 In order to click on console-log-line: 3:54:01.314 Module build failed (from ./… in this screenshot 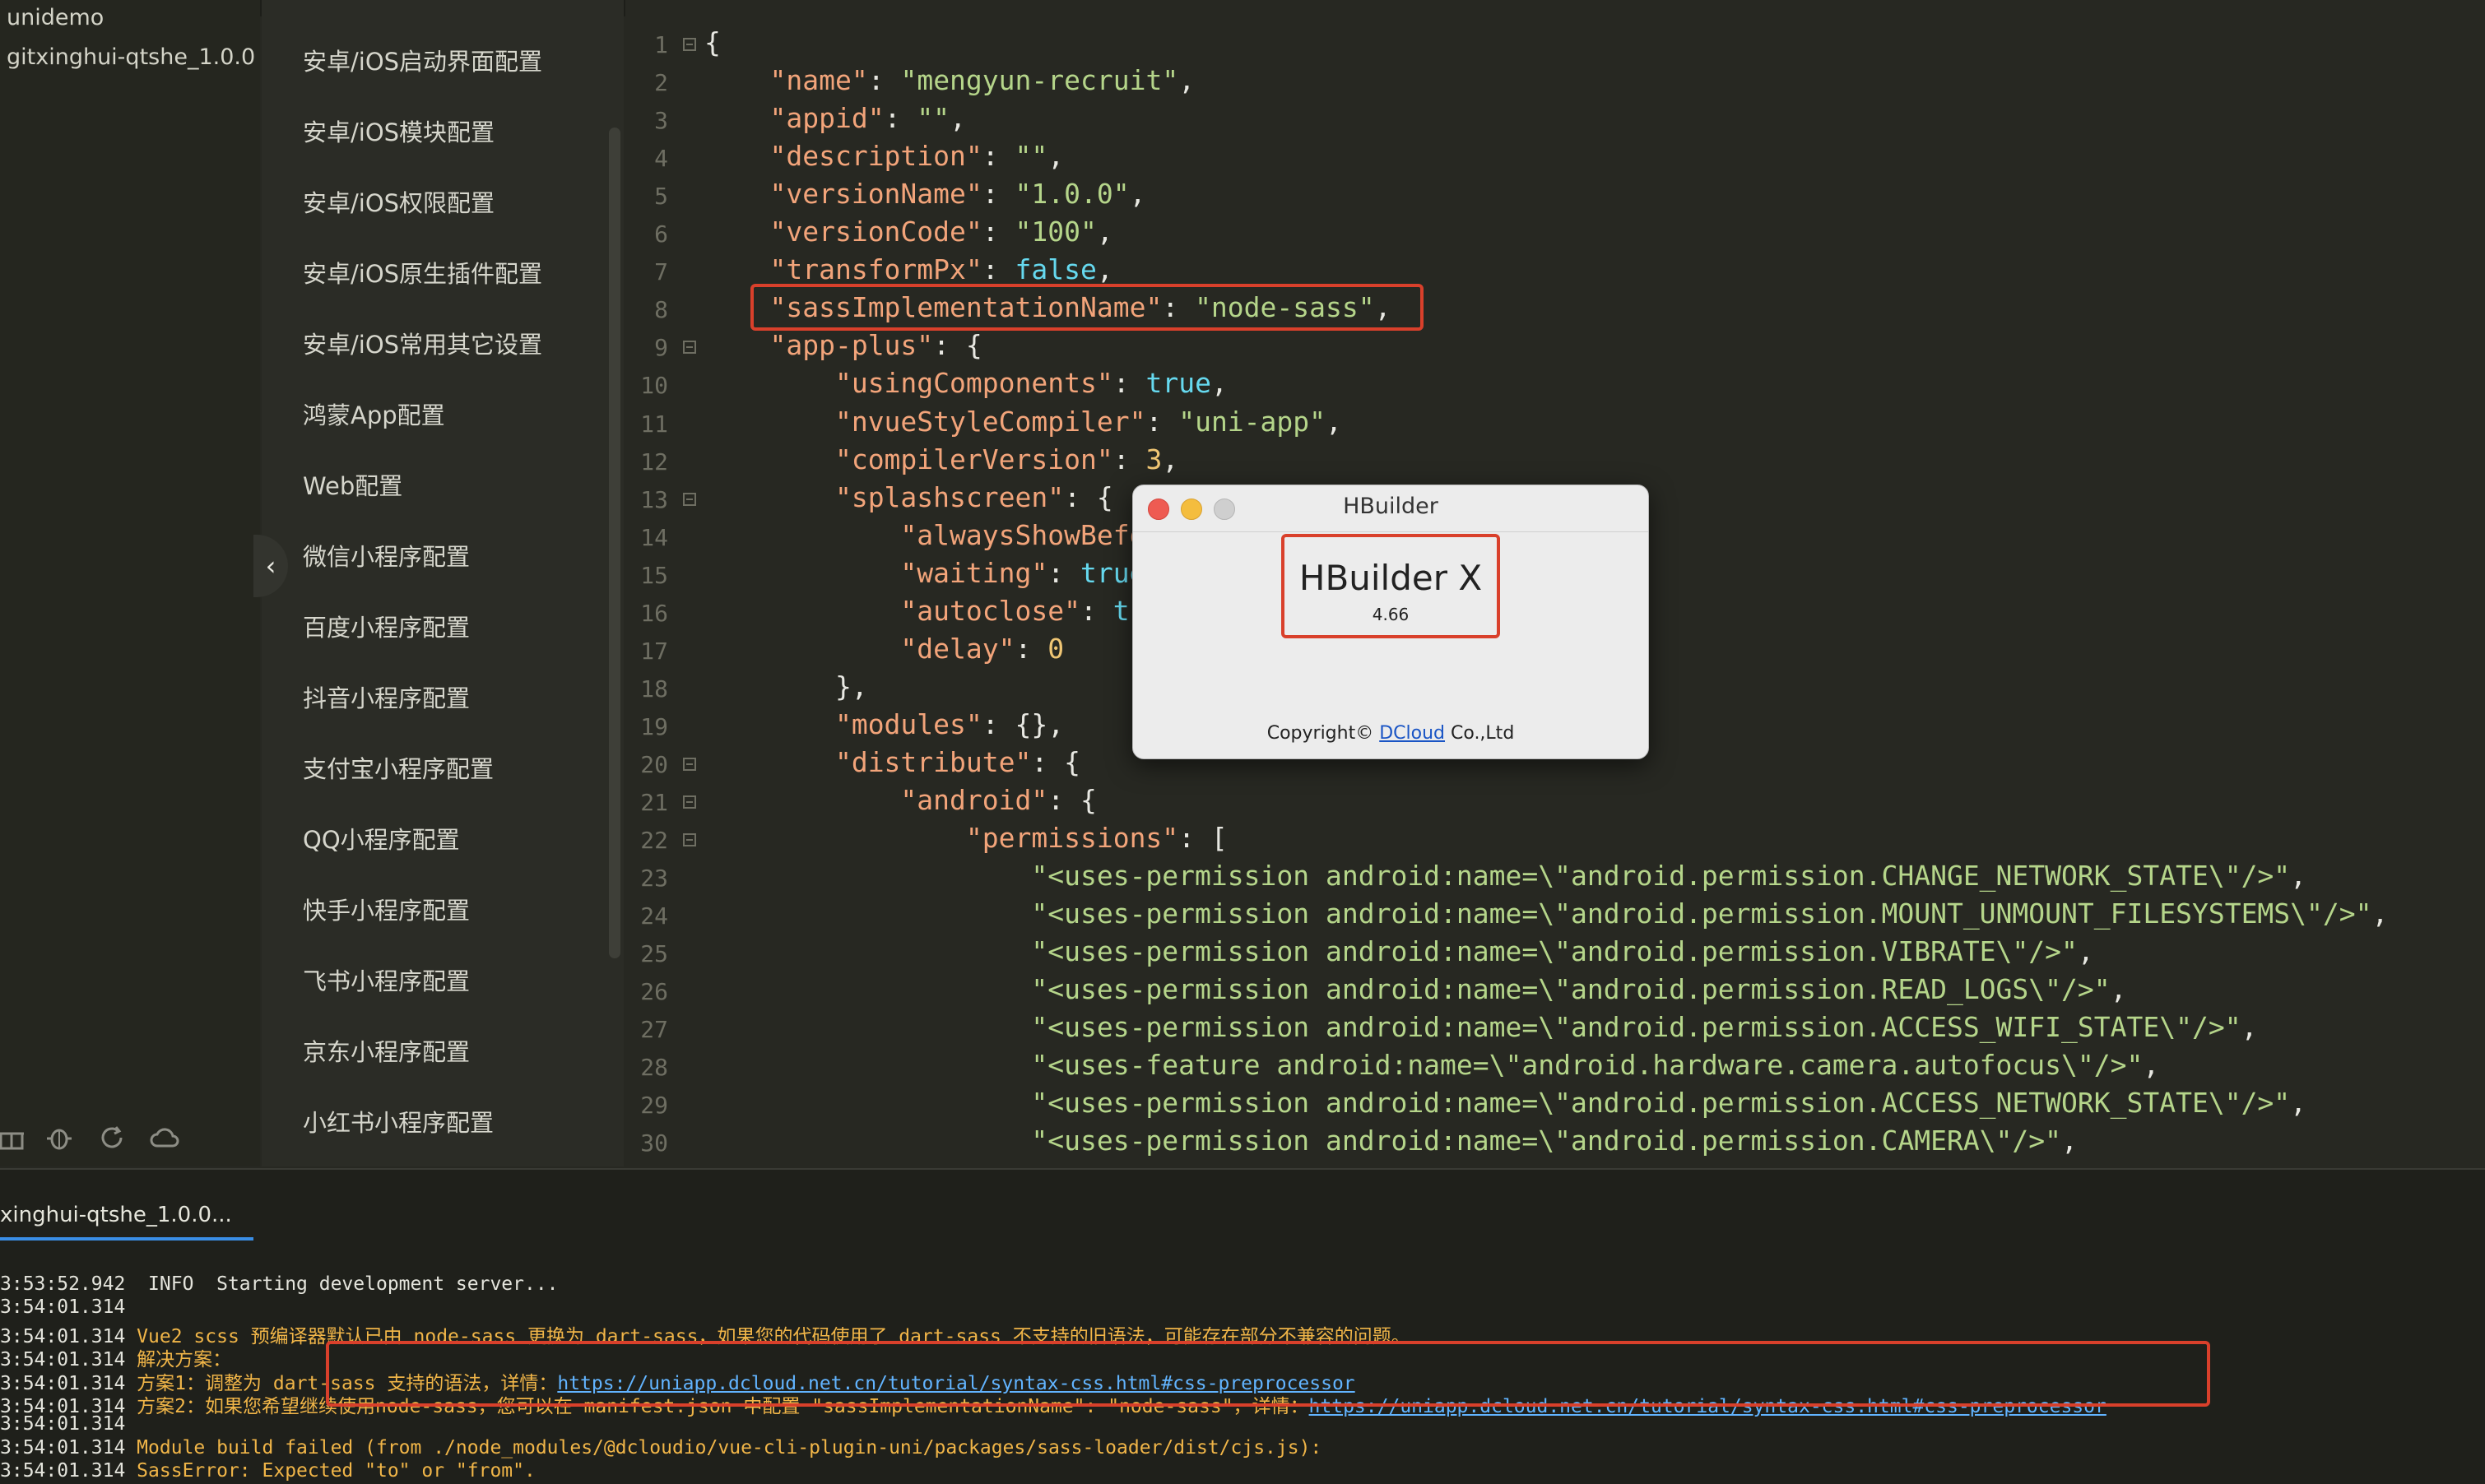, I will do `click(660, 1447)`.